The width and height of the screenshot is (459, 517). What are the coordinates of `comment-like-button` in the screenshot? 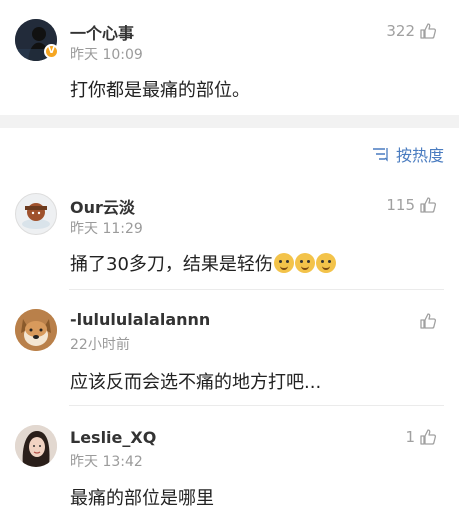 It's located at (426, 321).